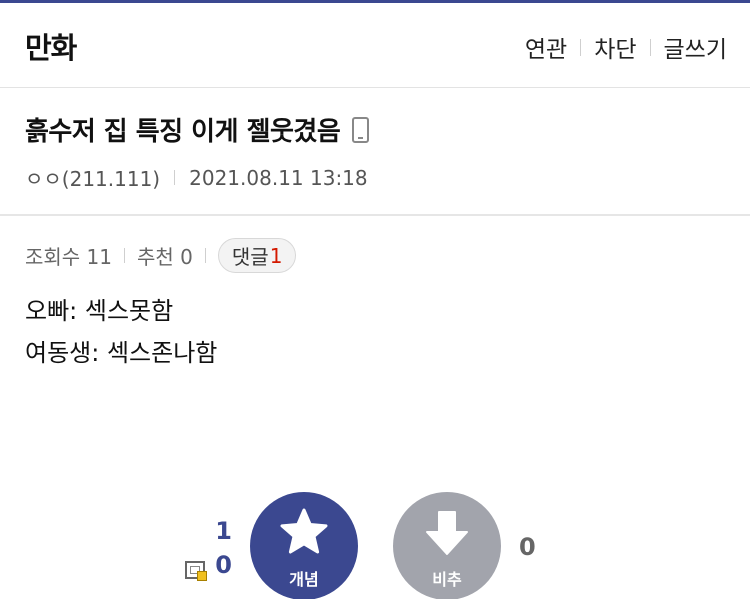 The height and width of the screenshot is (599, 750). I want to click on post-content: 오빠: 섹스못함 여동생: 섹스존나함, so click(121, 332).